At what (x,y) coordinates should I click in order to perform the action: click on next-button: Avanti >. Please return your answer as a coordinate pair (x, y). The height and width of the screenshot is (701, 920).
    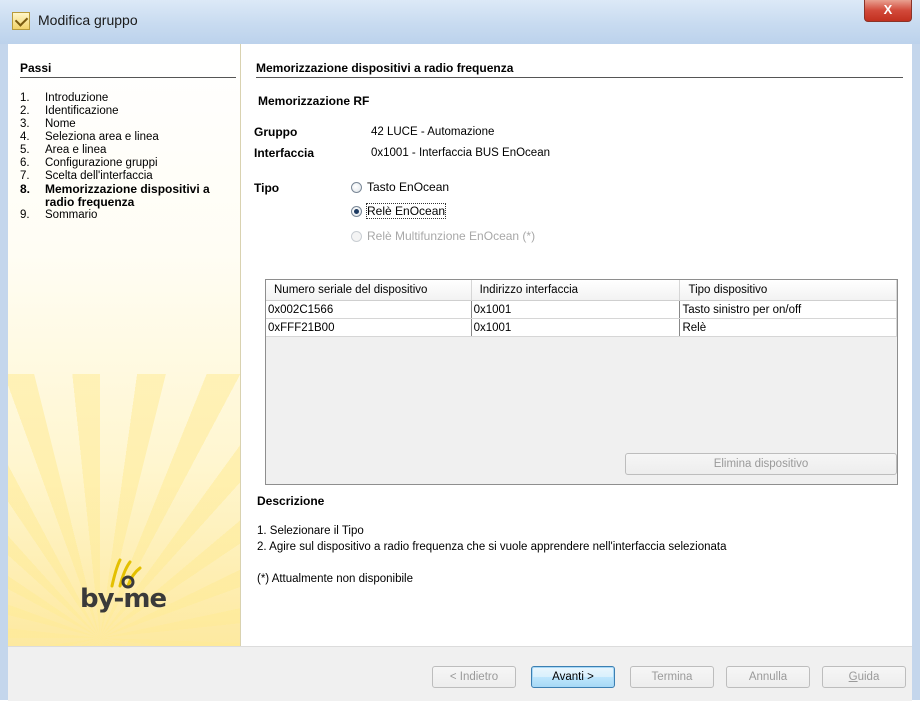
    Looking at the image, I should click on (573, 677).